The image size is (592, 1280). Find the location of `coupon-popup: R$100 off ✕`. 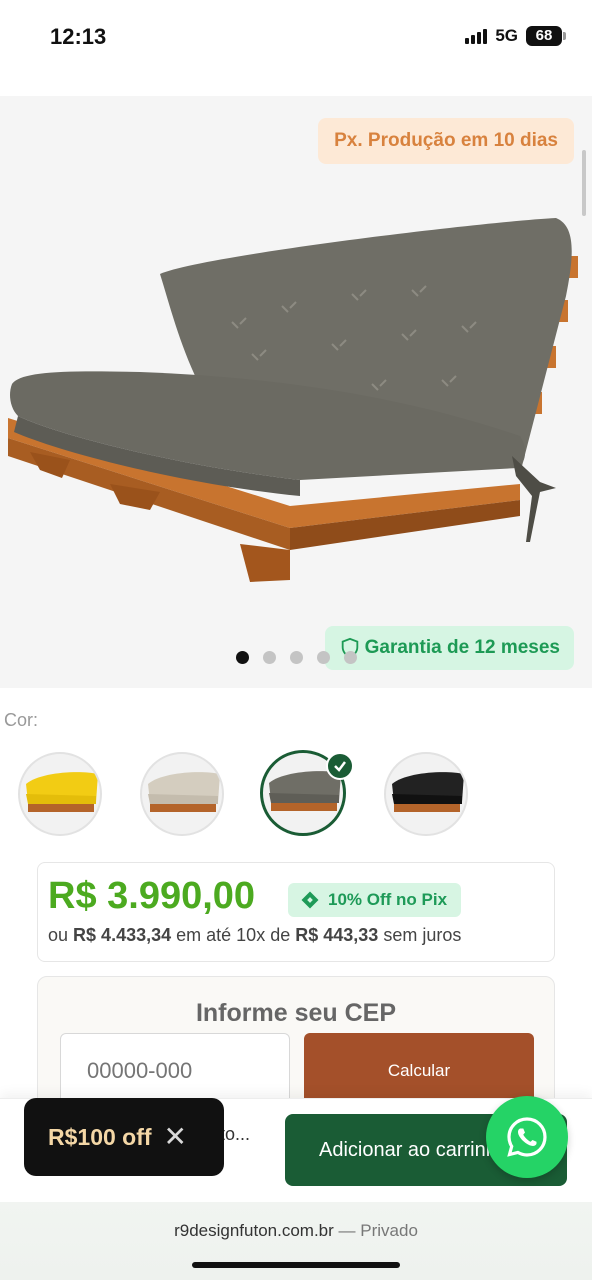

coupon-popup: R$100 off ✕ is located at coordinates (124, 1137).